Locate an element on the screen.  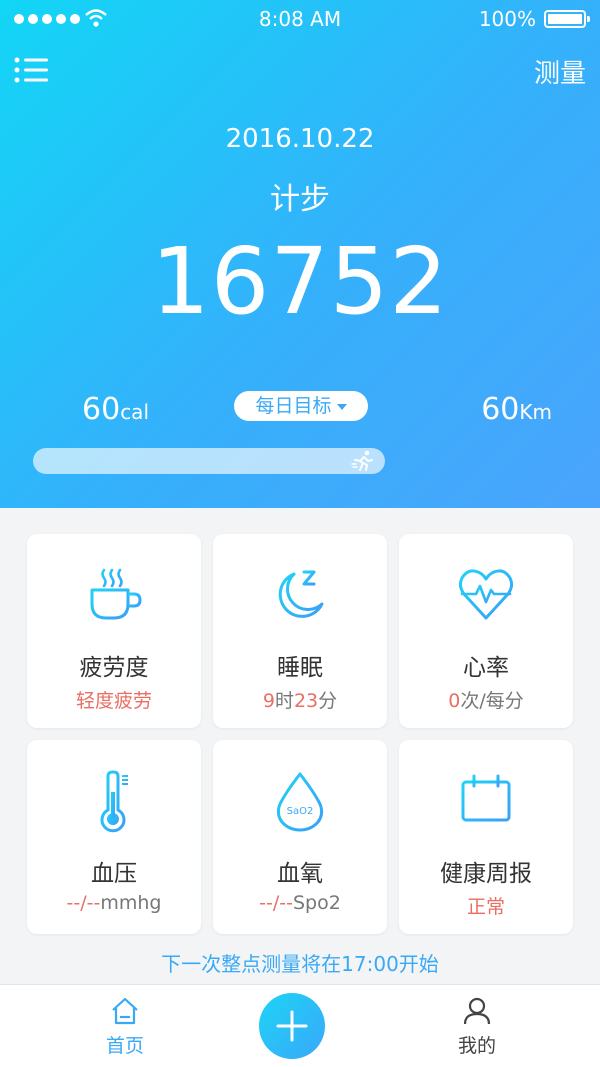
heart-rate-unit: 次/每分 is located at coordinates (492, 701).